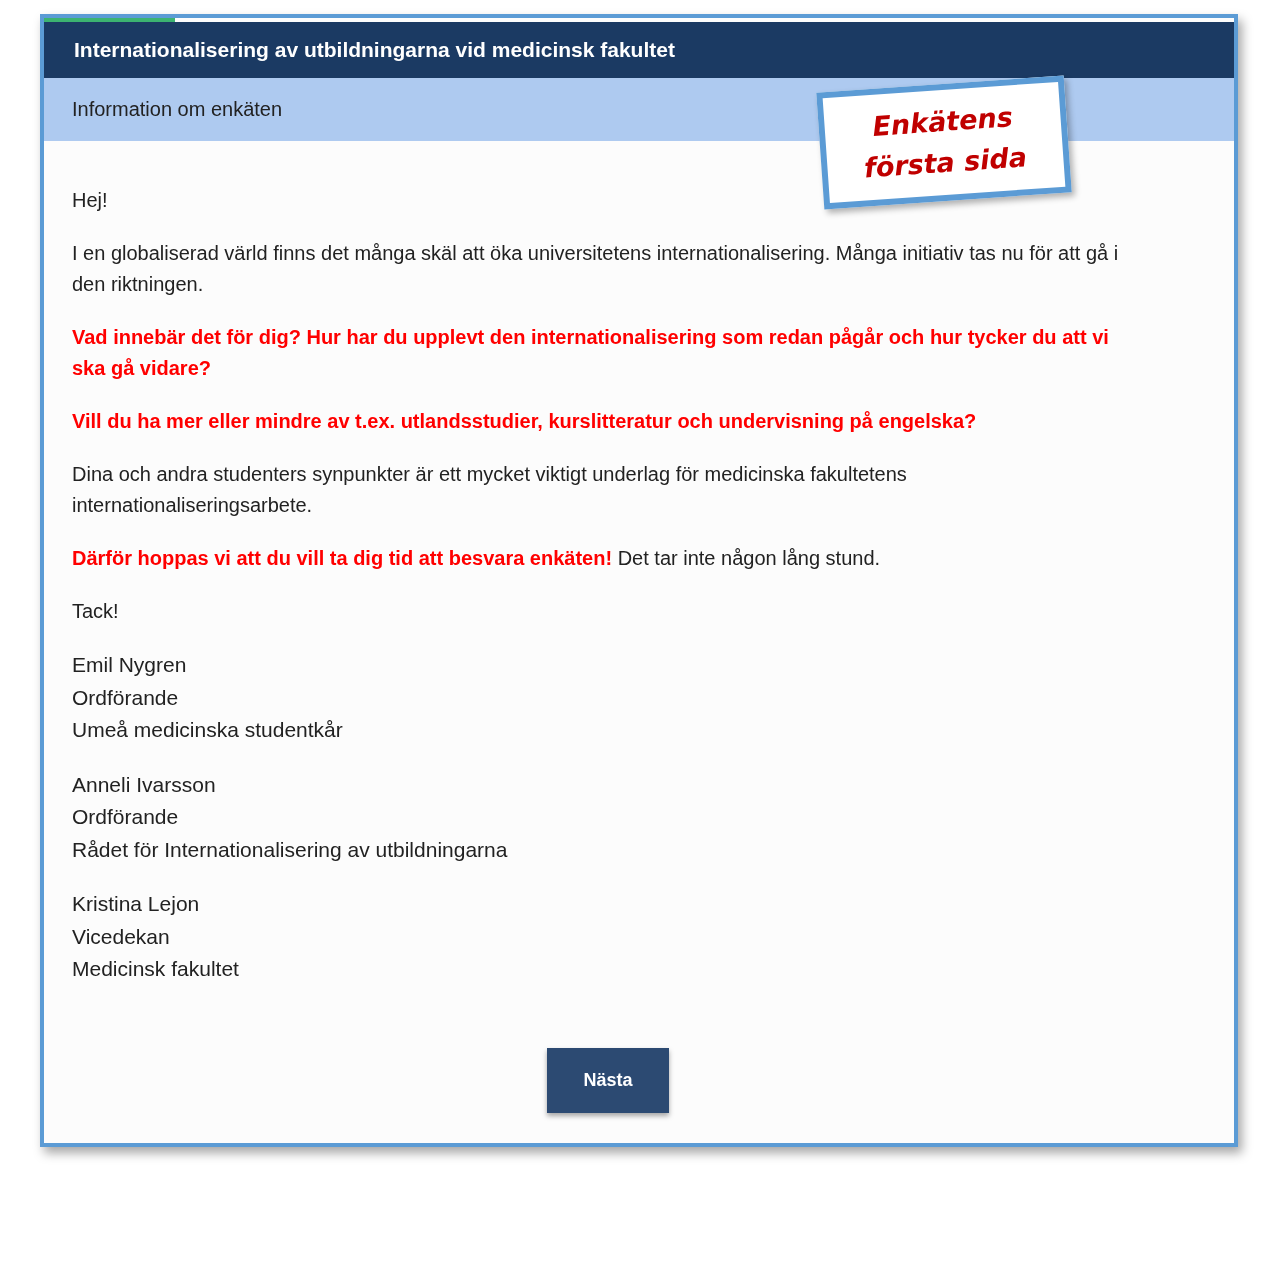 The image size is (1281, 1267). What do you see at coordinates (639, 50) in the screenshot?
I see `survey-title: Internationalisering av utbildningarna vid medicinsk fakultet` at bounding box center [639, 50].